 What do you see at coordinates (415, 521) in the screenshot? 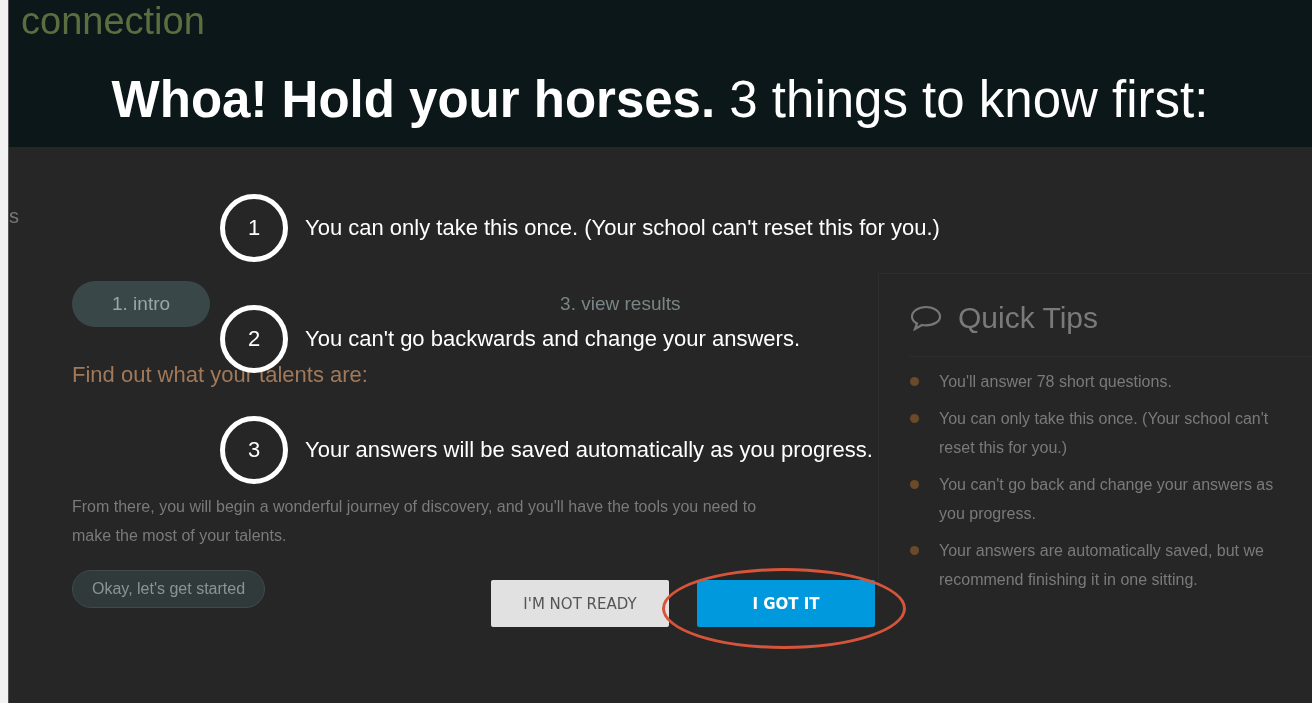
I see `intro-paragraph: From there, you will begin a wonderful journey of discovery, and you'll have the tools you need to make the most of your talents.` at bounding box center [415, 521].